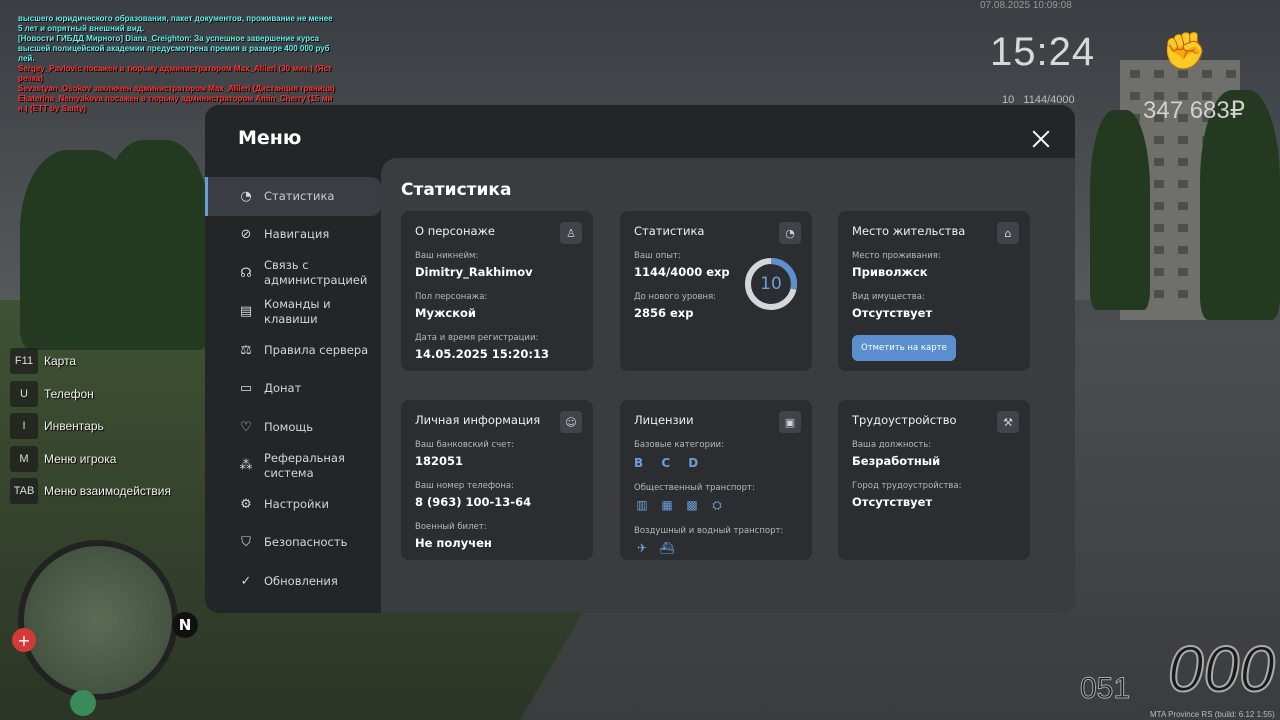 The width and height of the screenshot is (1280, 720). What do you see at coordinates (246, 543) in the screenshot?
I see `shield-icon: ⛉` at bounding box center [246, 543].